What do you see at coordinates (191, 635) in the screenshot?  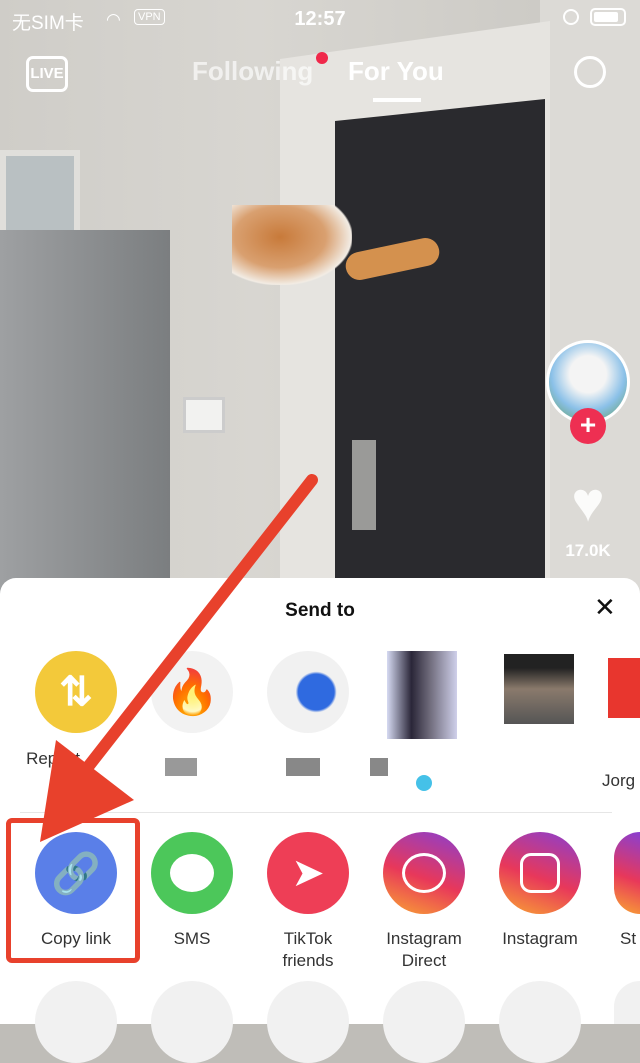 I see `arrow-shaft` at bounding box center [191, 635].